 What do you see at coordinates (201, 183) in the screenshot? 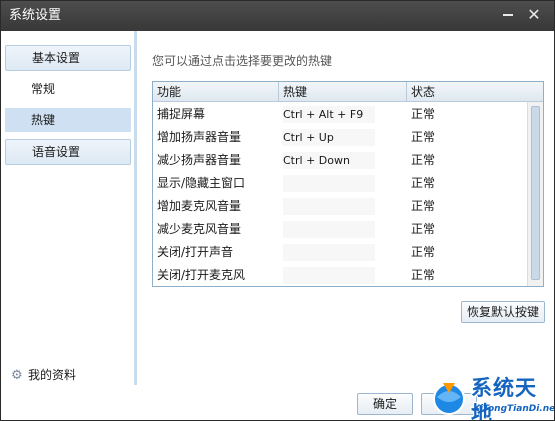
I see `row-function: 显示/隐藏主窗口` at bounding box center [201, 183].